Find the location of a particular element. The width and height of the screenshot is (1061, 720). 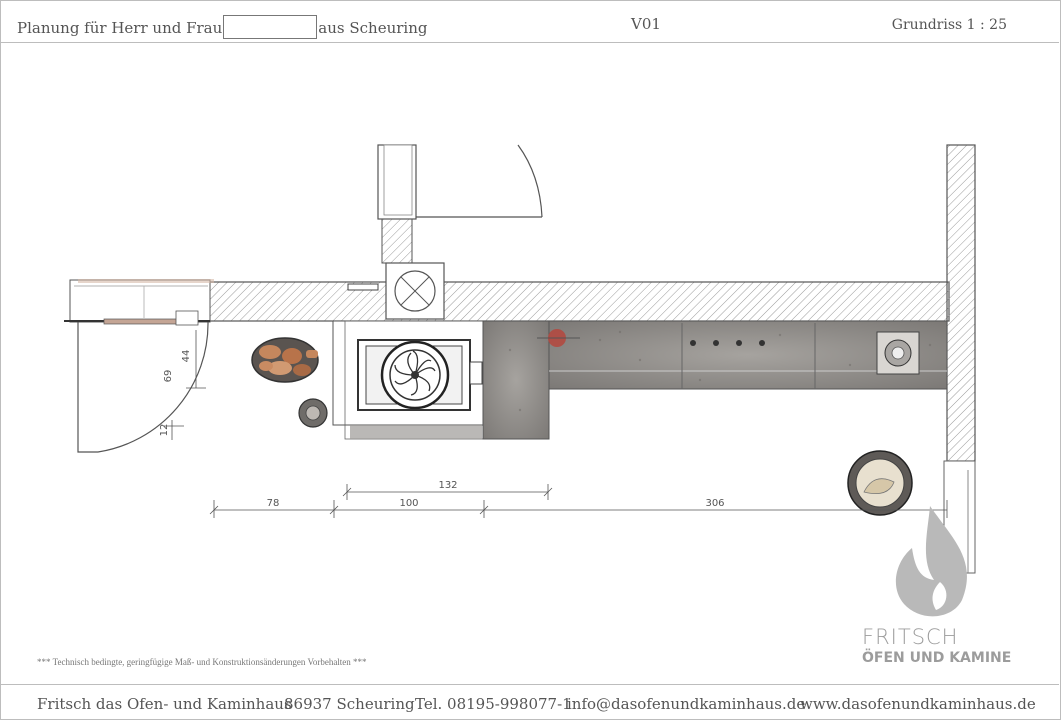

logo-tagline: ÖFEN UND KAMINE is located at coordinates (937, 658).